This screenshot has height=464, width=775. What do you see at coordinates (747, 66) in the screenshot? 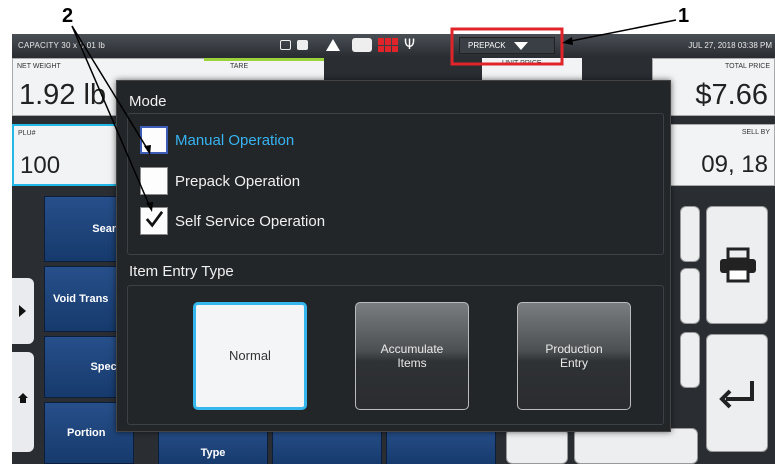
I see `total-price-label: TOTAL PRICE` at bounding box center [747, 66].